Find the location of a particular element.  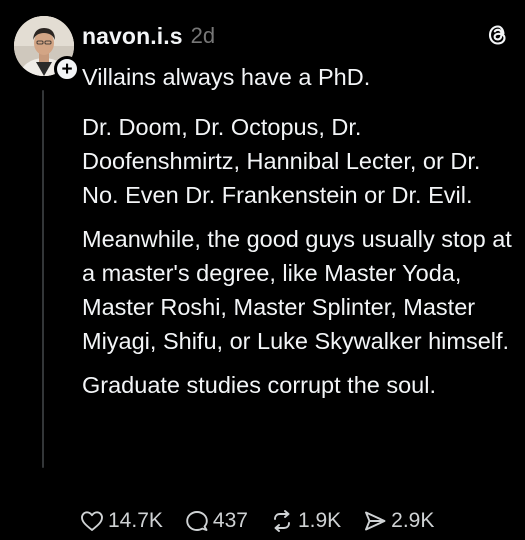

reply-count: 437 is located at coordinates (230, 520).